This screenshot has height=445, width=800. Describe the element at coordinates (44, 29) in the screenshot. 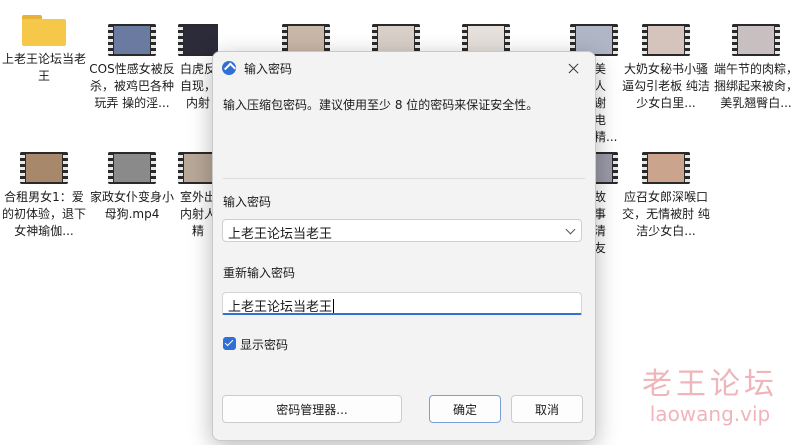

I see `folder-icon` at that location.